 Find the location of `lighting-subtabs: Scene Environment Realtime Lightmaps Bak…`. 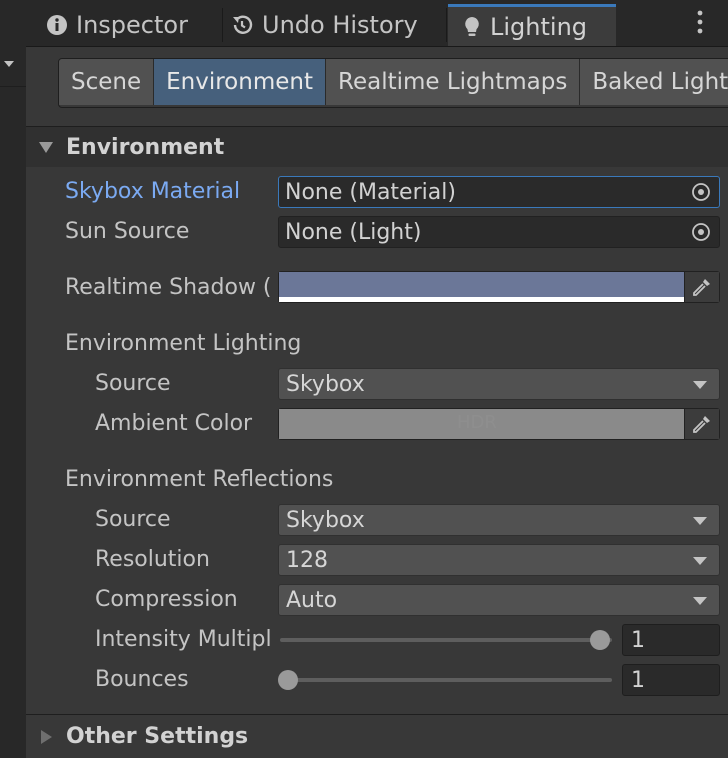

lighting-subtabs: Scene Environment Realtime Lightmaps Bak… is located at coordinates (393, 83).